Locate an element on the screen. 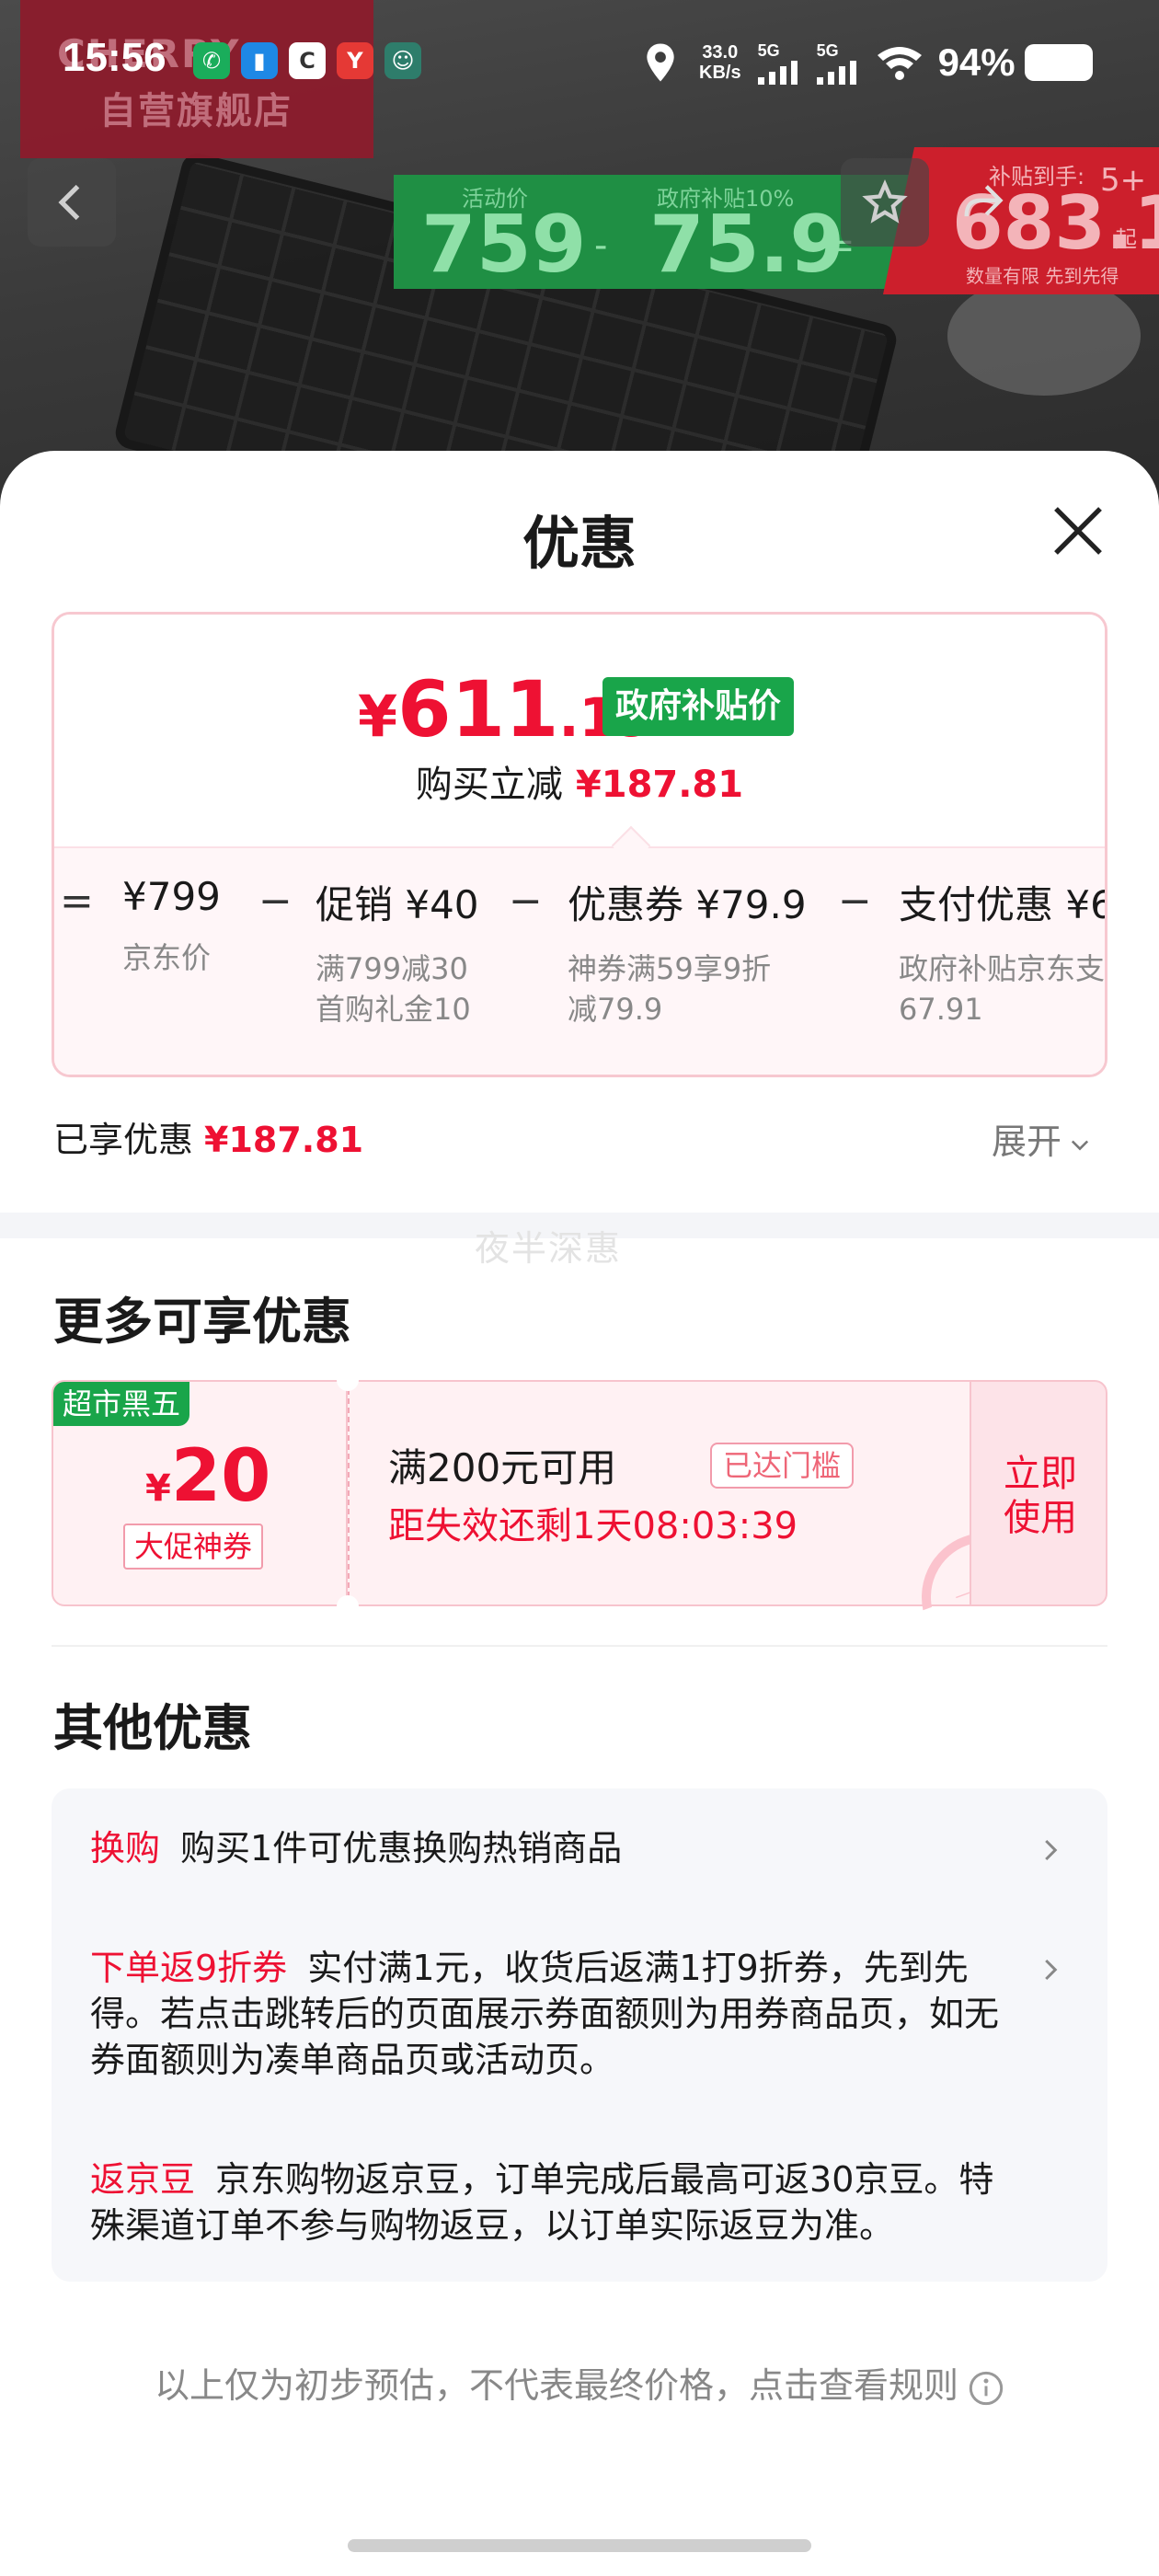 This screenshot has height=2576, width=1159. breakdown-amount: 促销 ¥40 is located at coordinates (397, 904).